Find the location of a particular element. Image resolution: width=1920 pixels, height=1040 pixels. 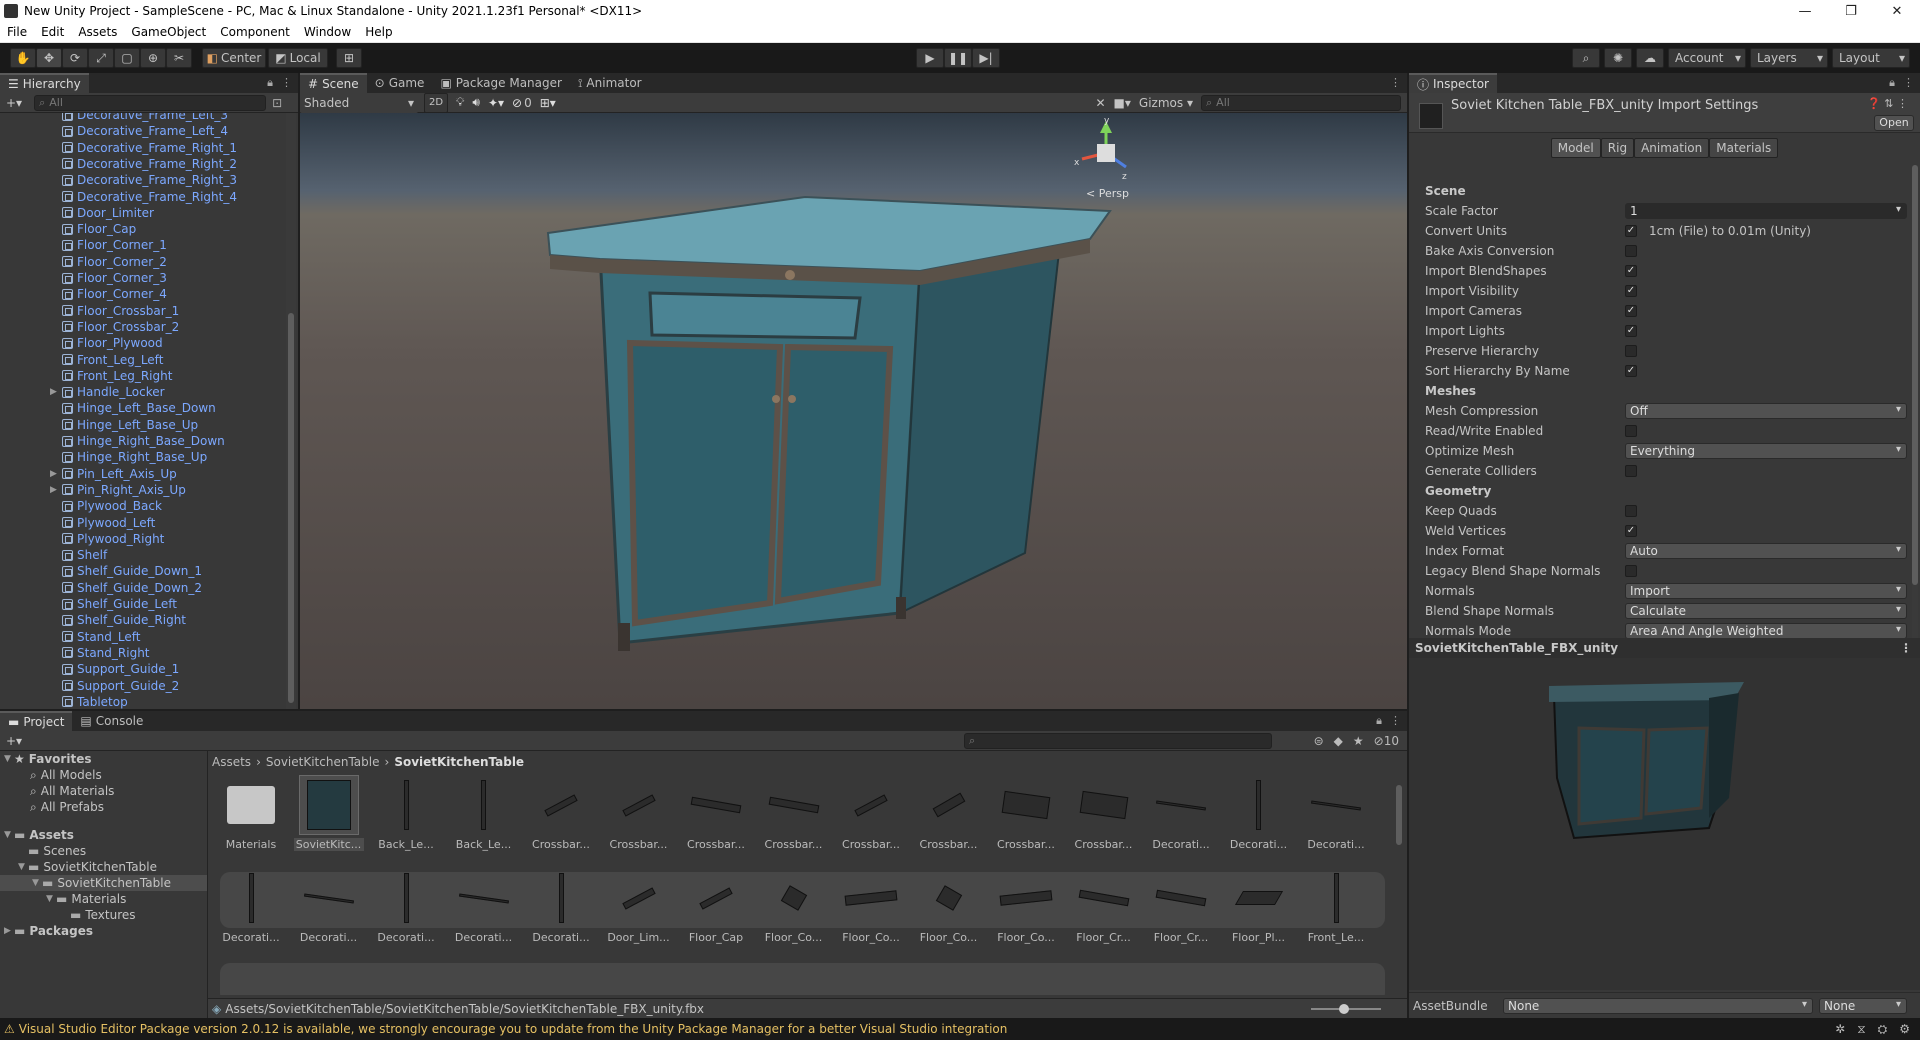

breadcrumb-folder: SovietKitchenTable is located at coordinates (323, 762).